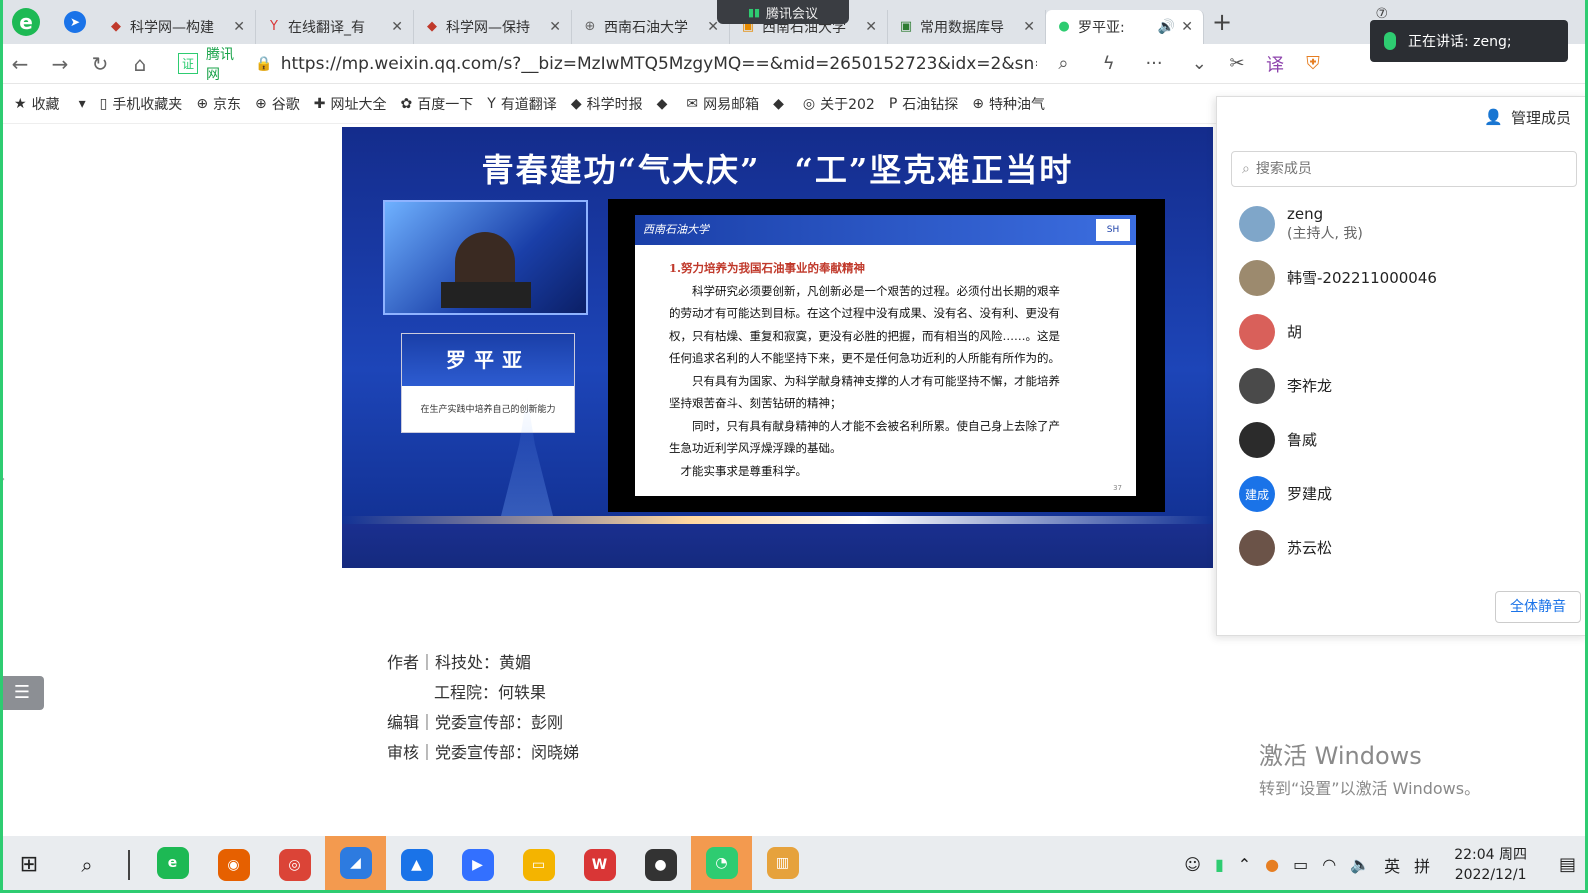 The width and height of the screenshot is (1588, 893). Describe the element at coordinates (188, 63) in the screenshot. I see `certificate-badge: 证` at that location.